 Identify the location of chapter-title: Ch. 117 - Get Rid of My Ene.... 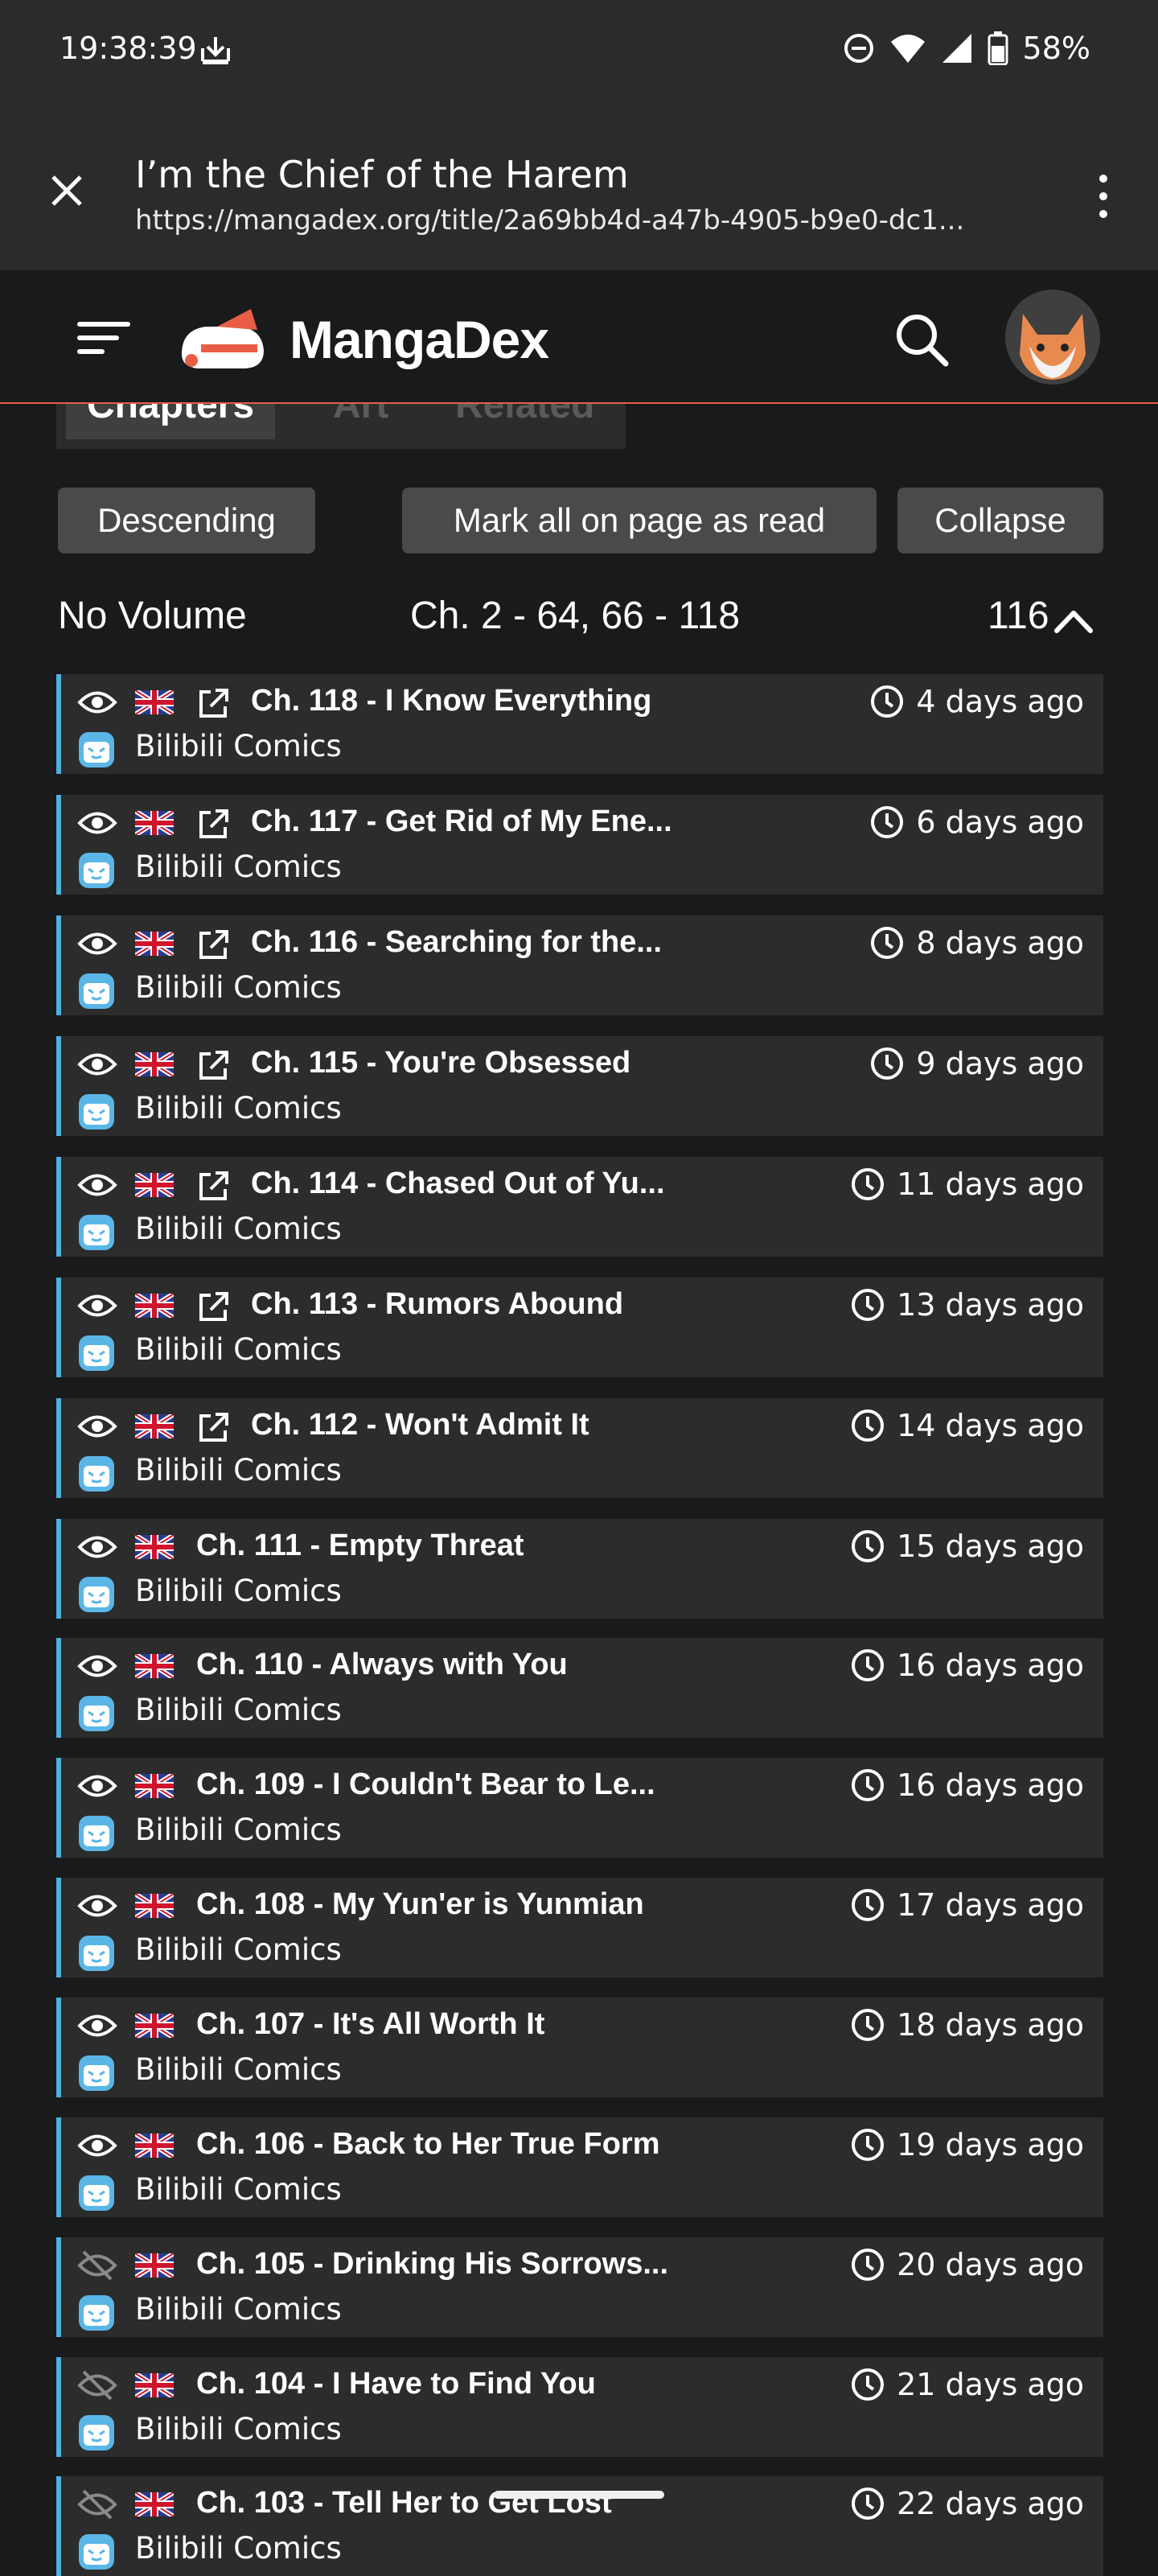
(461, 821).